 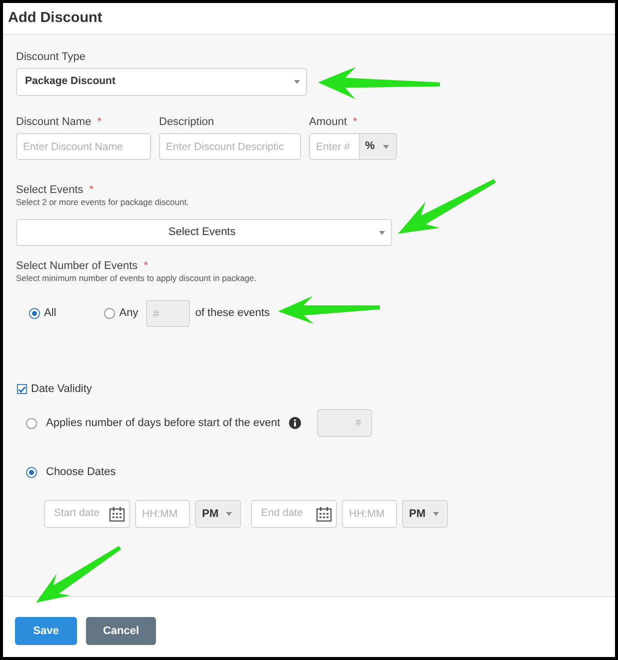 What do you see at coordinates (50, 313) in the screenshot?
I see `option-label: All` at bounding box center [50, 313].